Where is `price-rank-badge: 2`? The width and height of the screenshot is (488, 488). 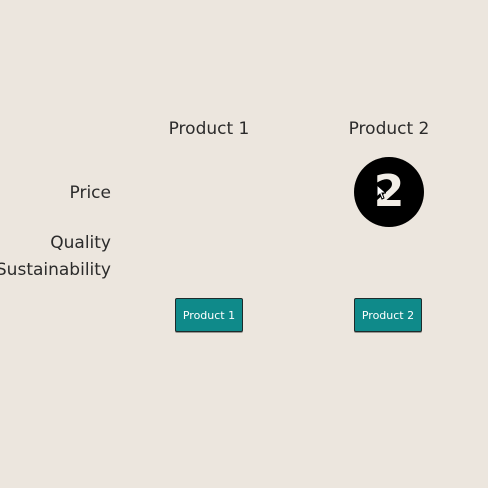 price-rank-badge: 2 is located at coordinates (389, 192).